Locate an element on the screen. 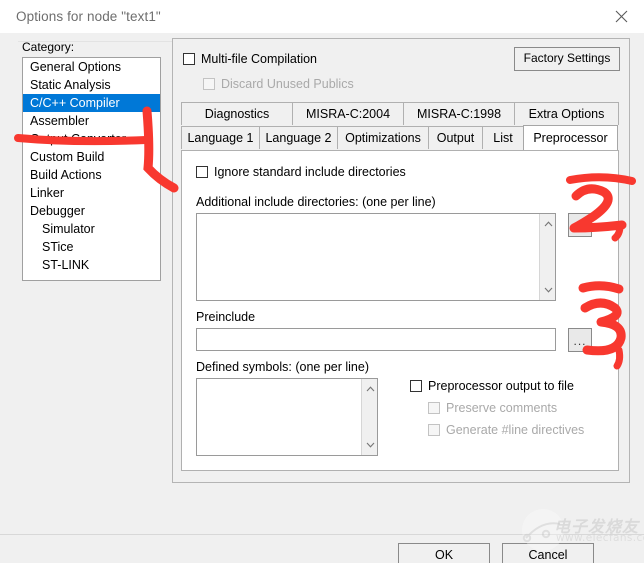  preprocessor-output-to-file-checkbox: Preprocessor output to file is located at coordinates (492, 386).